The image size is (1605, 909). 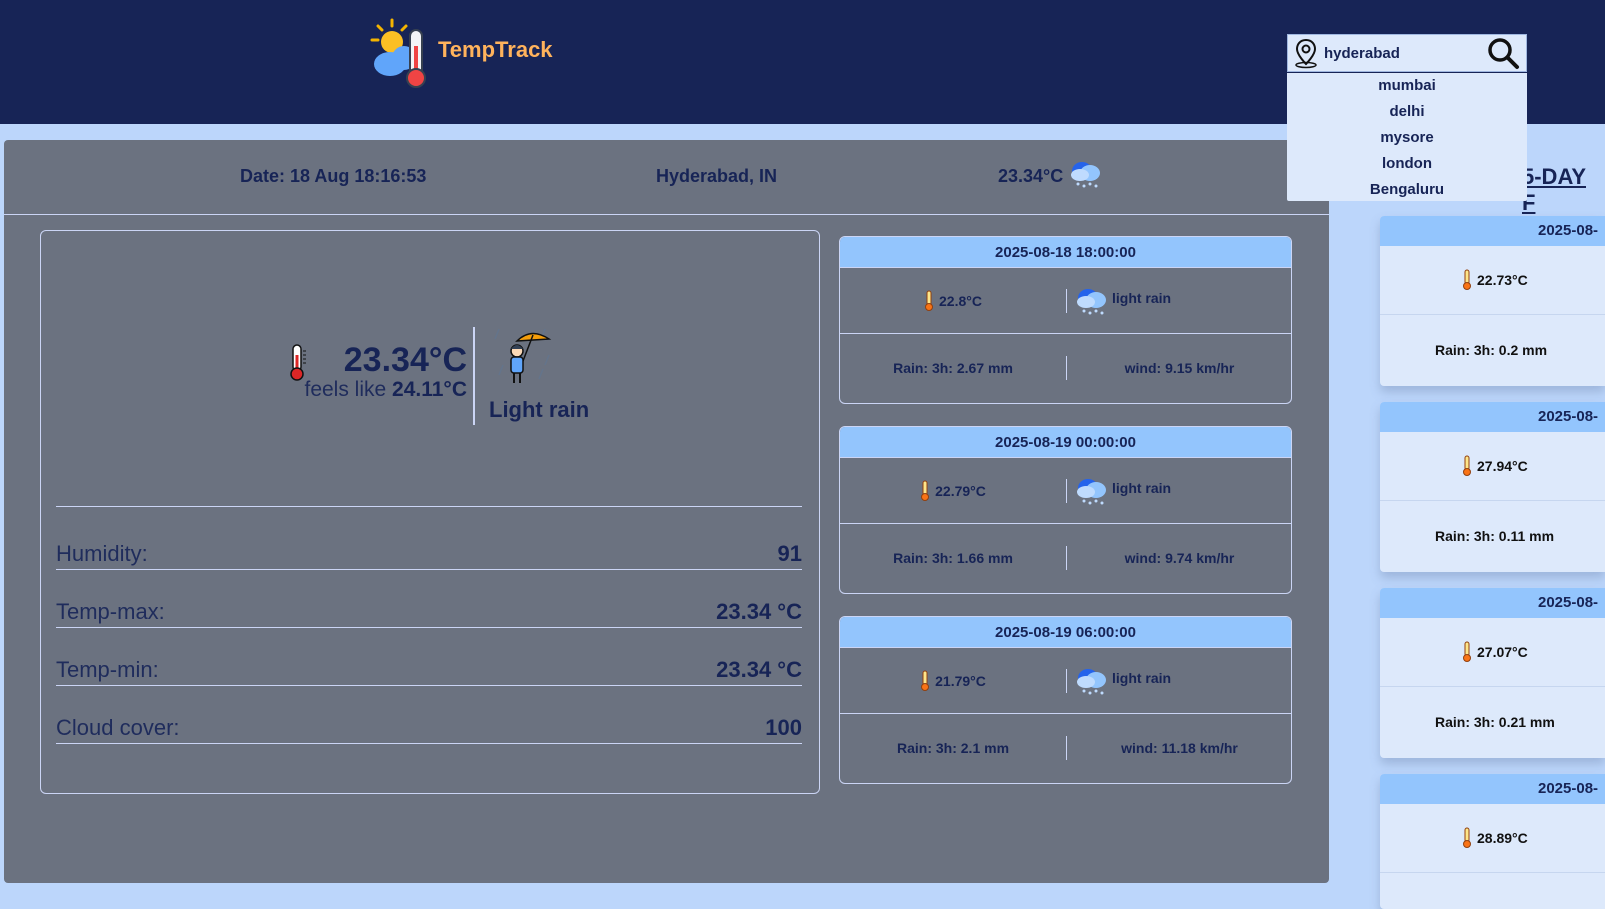 What do you see at coordinates (1503, 53) in the screenshot?
I see `search-icon` at bounding box center [1503, 53].